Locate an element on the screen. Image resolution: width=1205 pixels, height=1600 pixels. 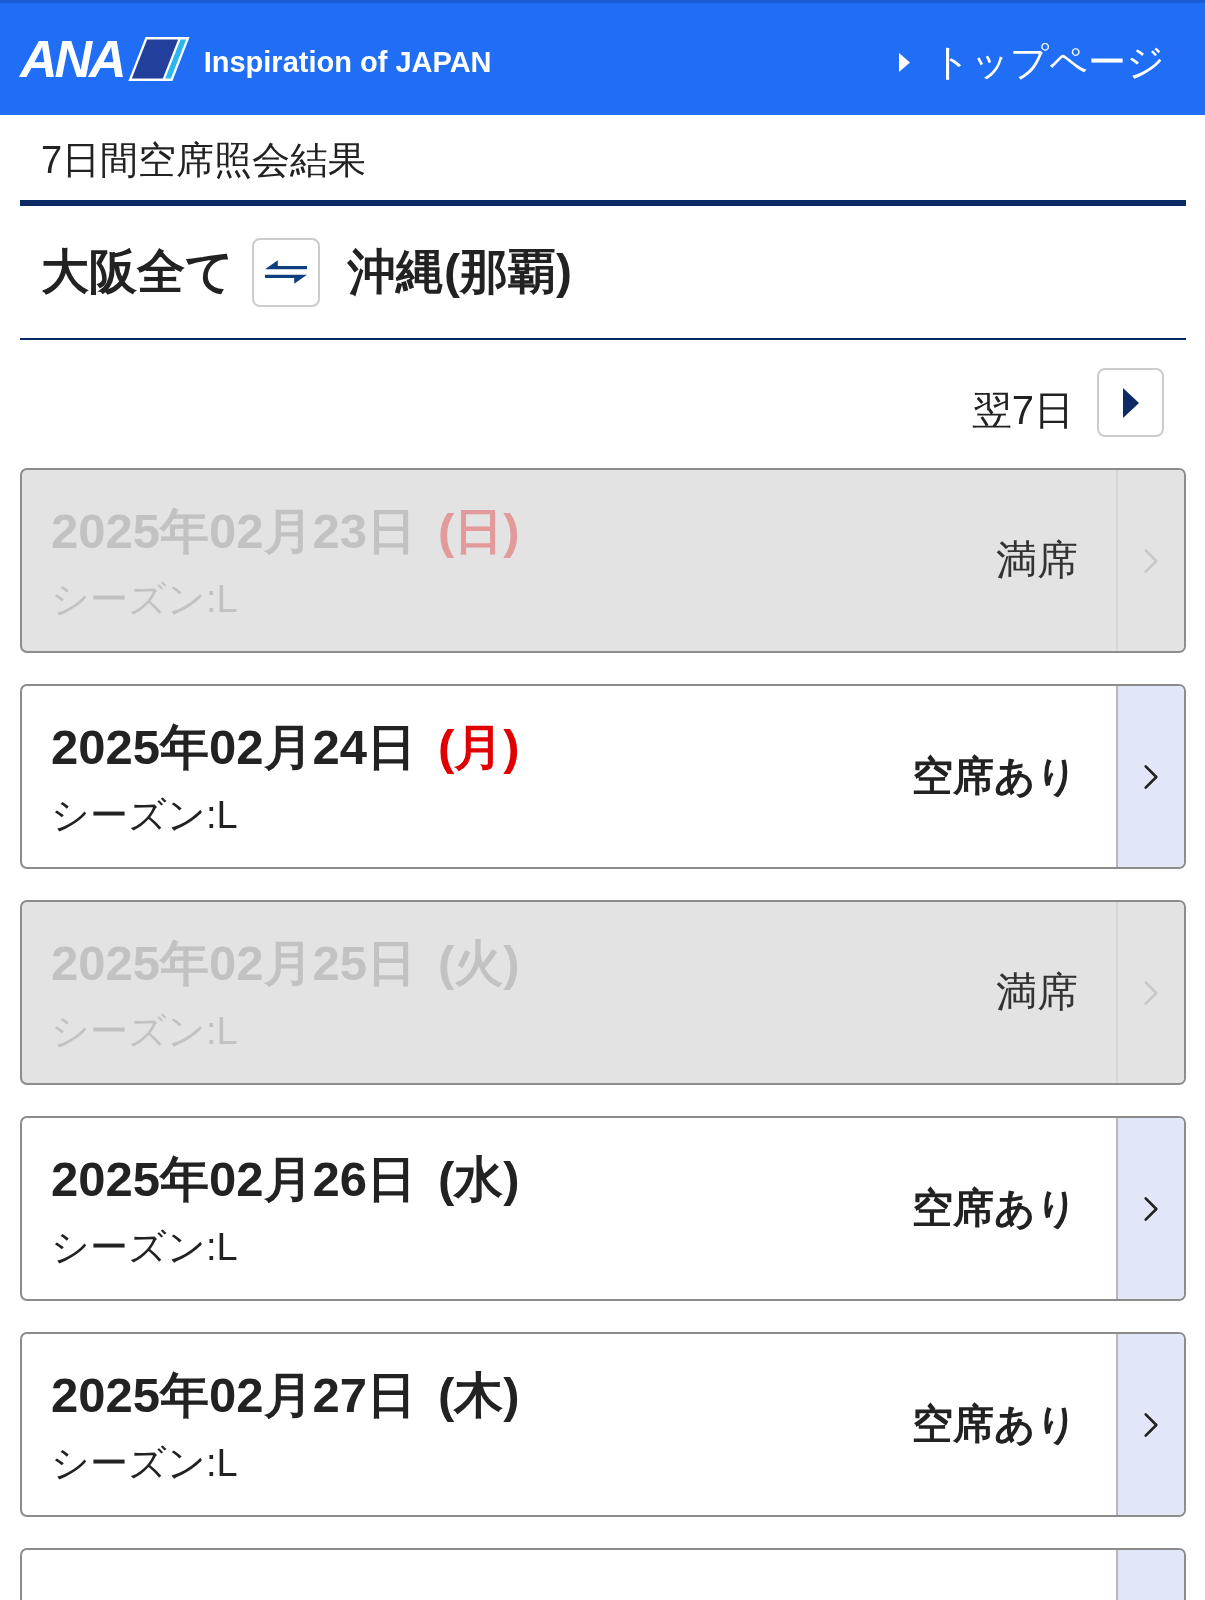
date-row: 2025年02月24日 (月) シーズン:L 空席あり is located at coordinates (603, 776).